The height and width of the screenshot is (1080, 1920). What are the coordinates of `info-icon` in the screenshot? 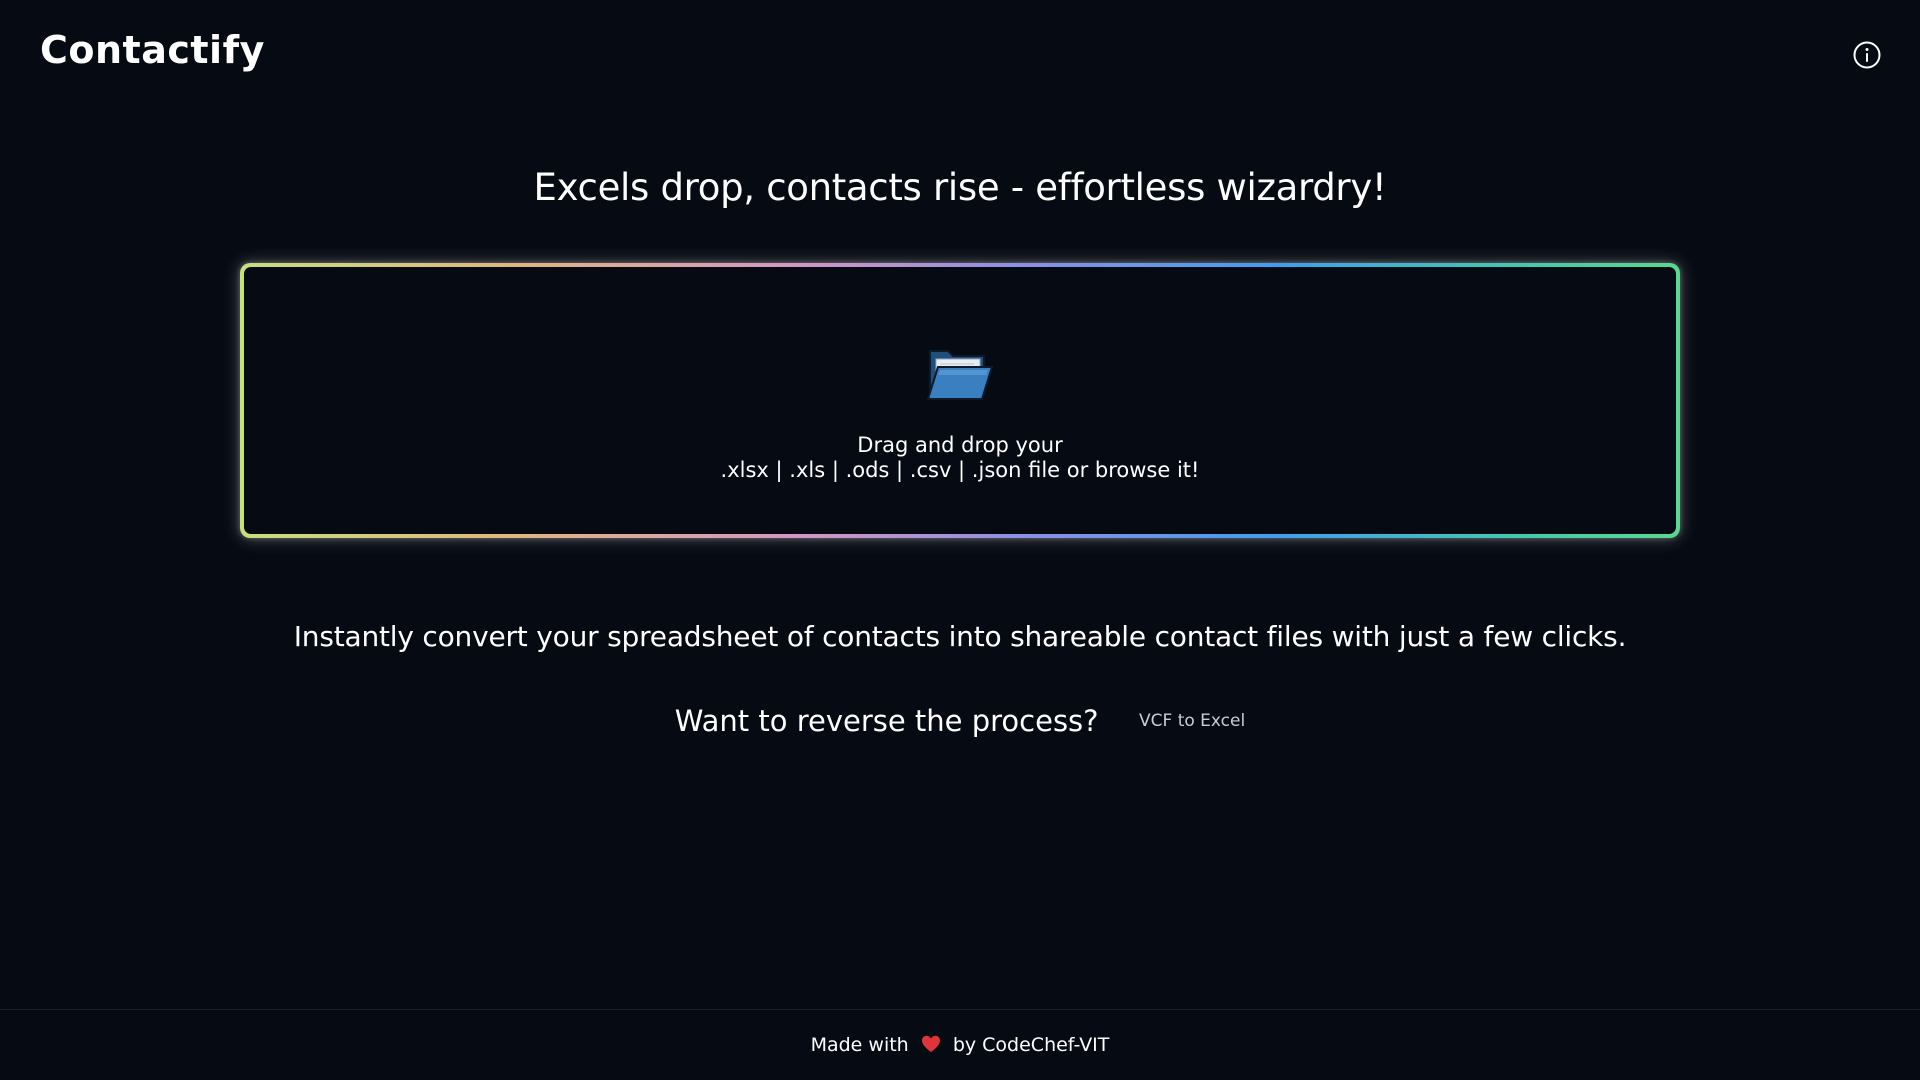 It's located at (1867, 55).